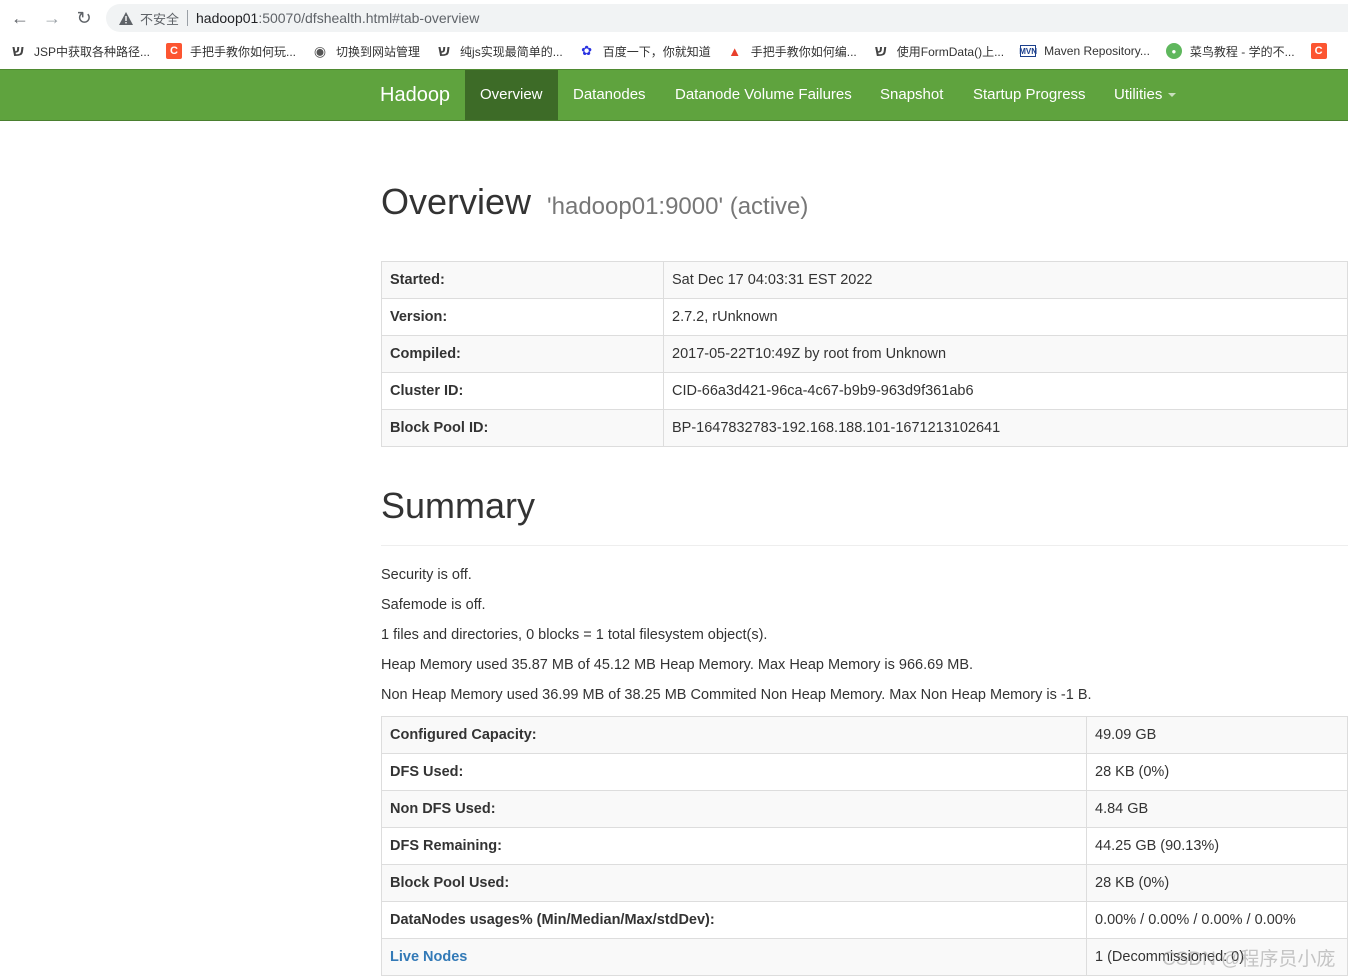 The image size is (1348, 976). What do you see at coordinates (734, 883) in the screenshot?
I see `row-key: Block Pool Used:` at bounding box center [734, 883].